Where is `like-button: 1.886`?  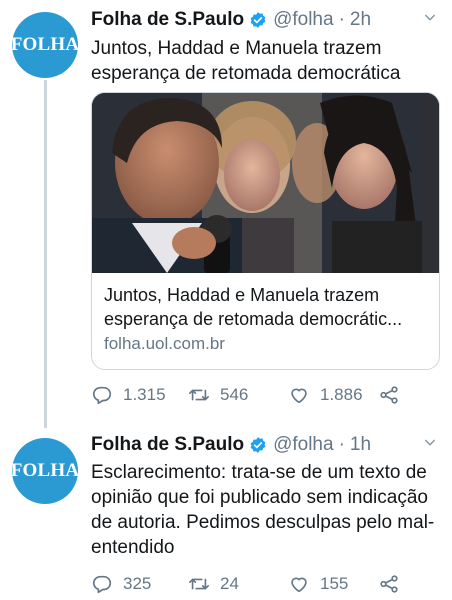 like-button: 1.886 is located at coordinates (333, 395).